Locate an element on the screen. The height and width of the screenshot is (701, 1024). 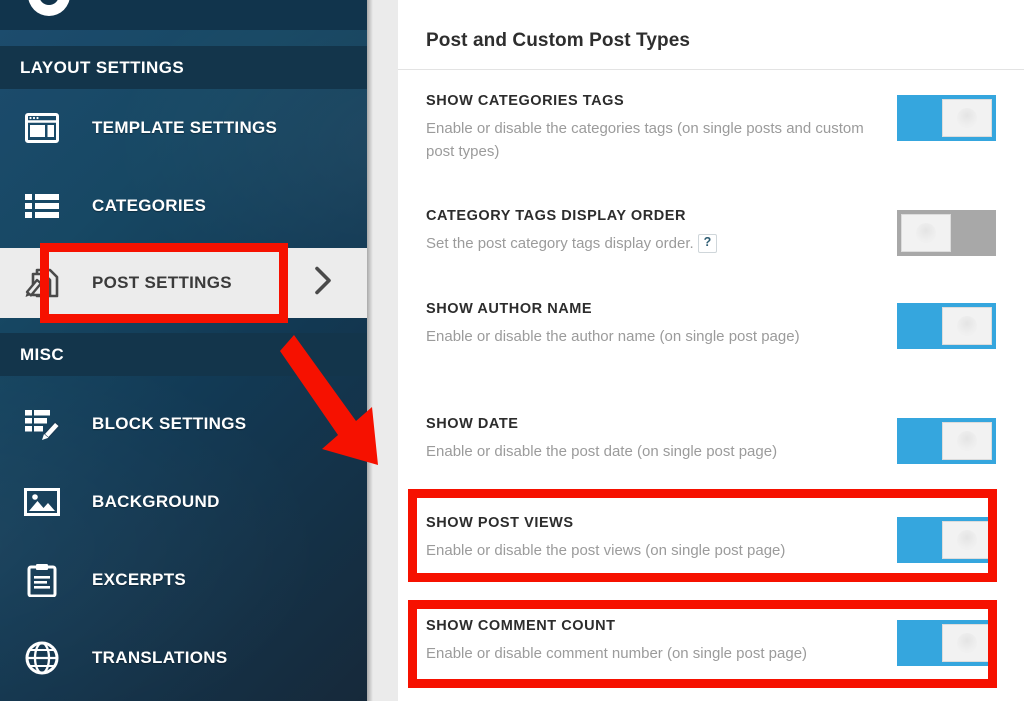
toggle-show-author-name is located at coordinates (946, 326).